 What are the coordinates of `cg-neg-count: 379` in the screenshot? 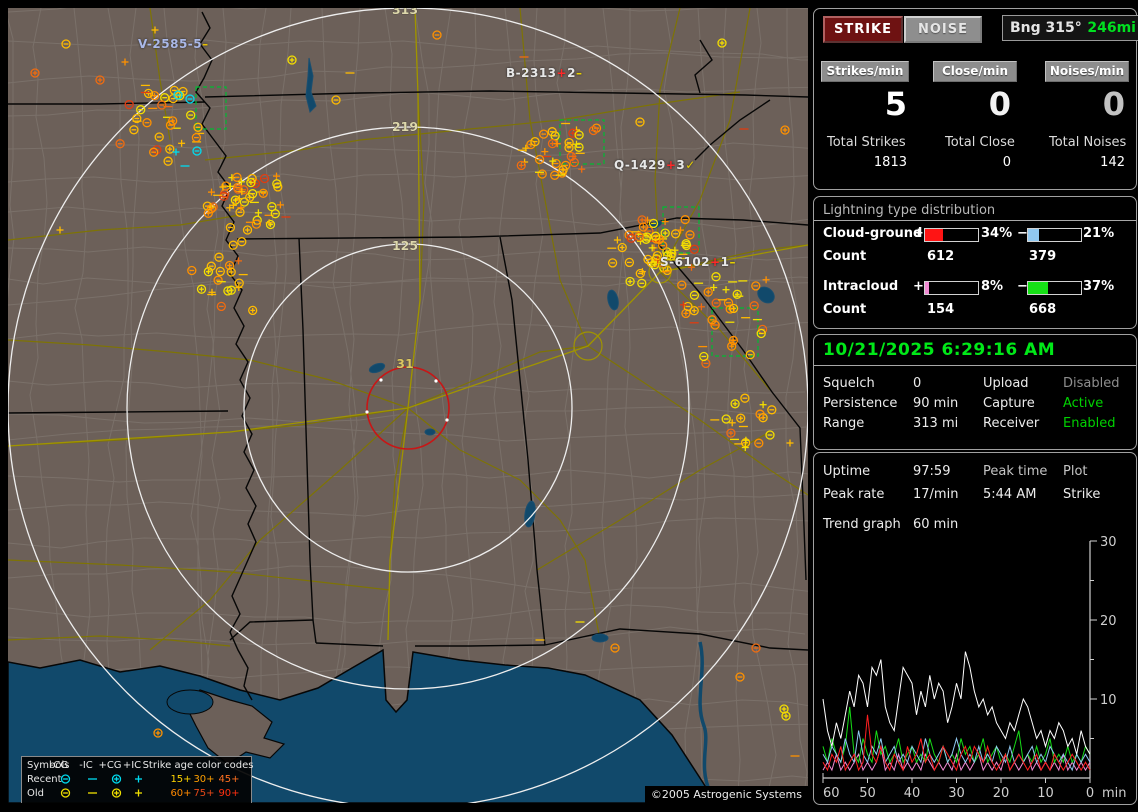 It's located at (1043, 256).